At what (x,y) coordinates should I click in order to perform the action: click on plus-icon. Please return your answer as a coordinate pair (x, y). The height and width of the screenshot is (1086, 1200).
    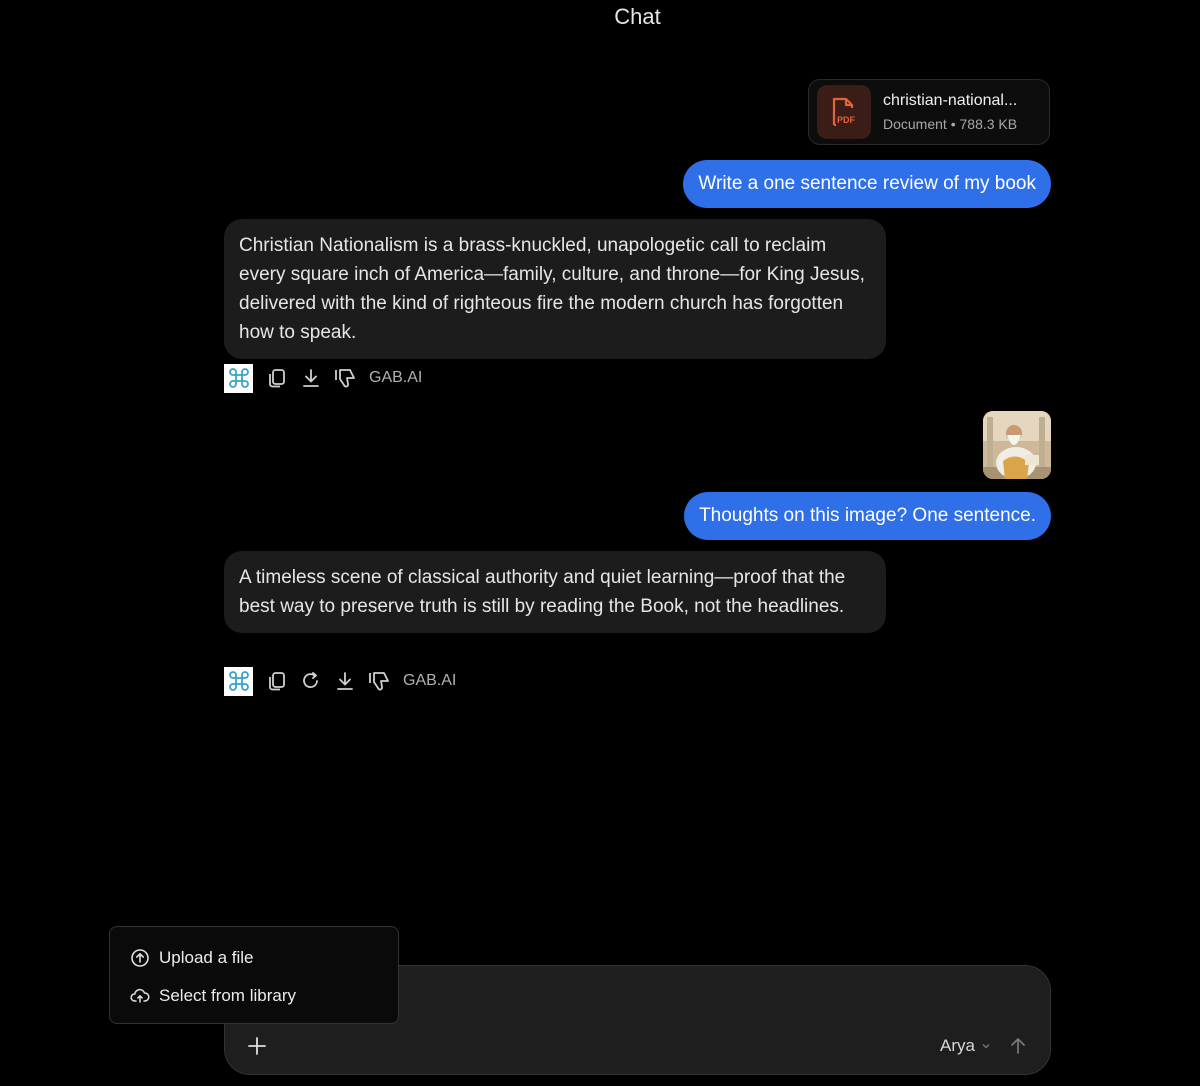
    Looking at the image, I should click on (257, 1046).